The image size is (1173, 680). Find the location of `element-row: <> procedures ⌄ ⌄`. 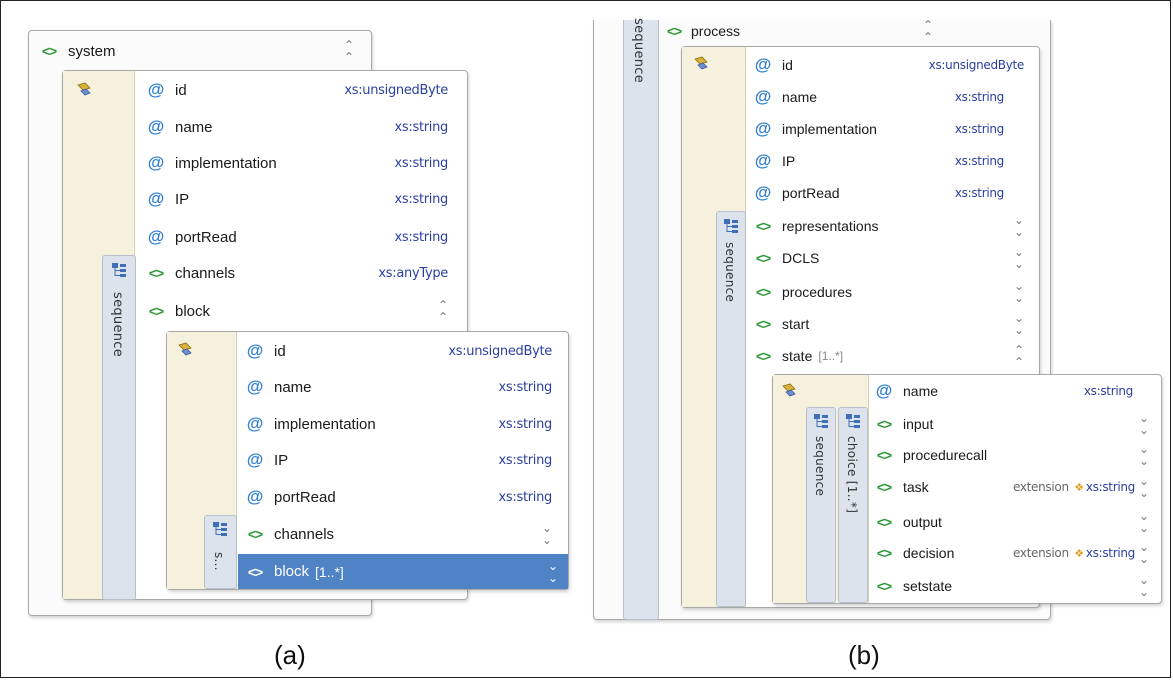

element-row: <> procedures ⌄ ⌄ is located at coordinates (893, 292).